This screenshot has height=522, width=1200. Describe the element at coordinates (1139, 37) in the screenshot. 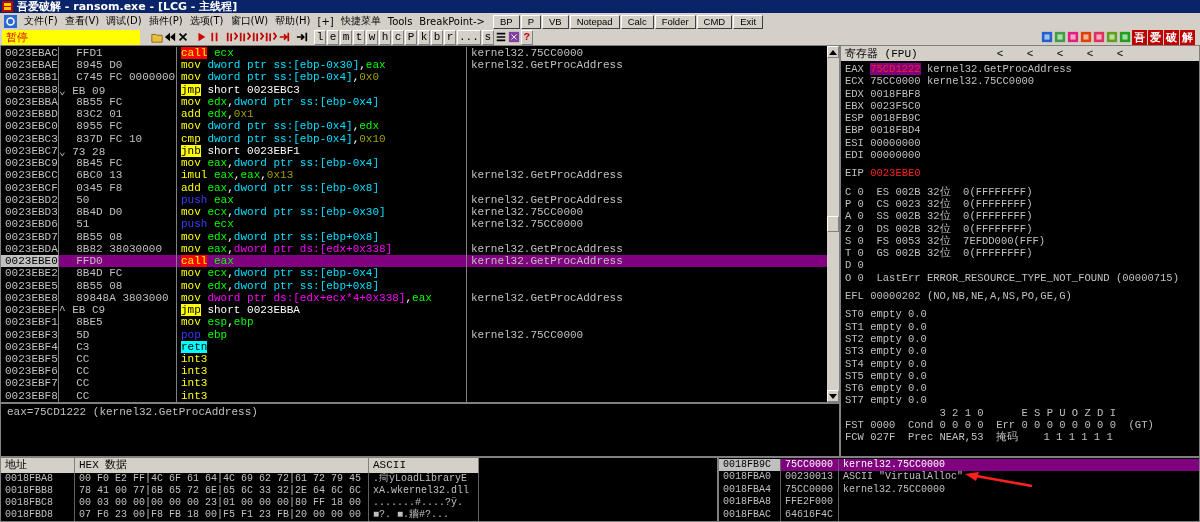

I see `logo-tile: 吾` at that location.